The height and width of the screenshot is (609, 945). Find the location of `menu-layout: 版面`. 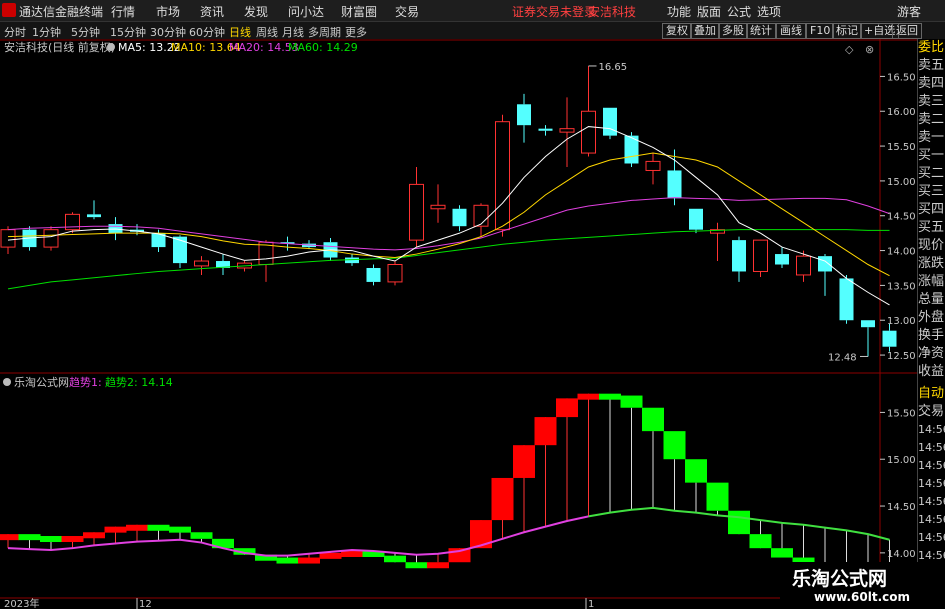

menu-layout: 版面 is located at coordinates (709, 11).